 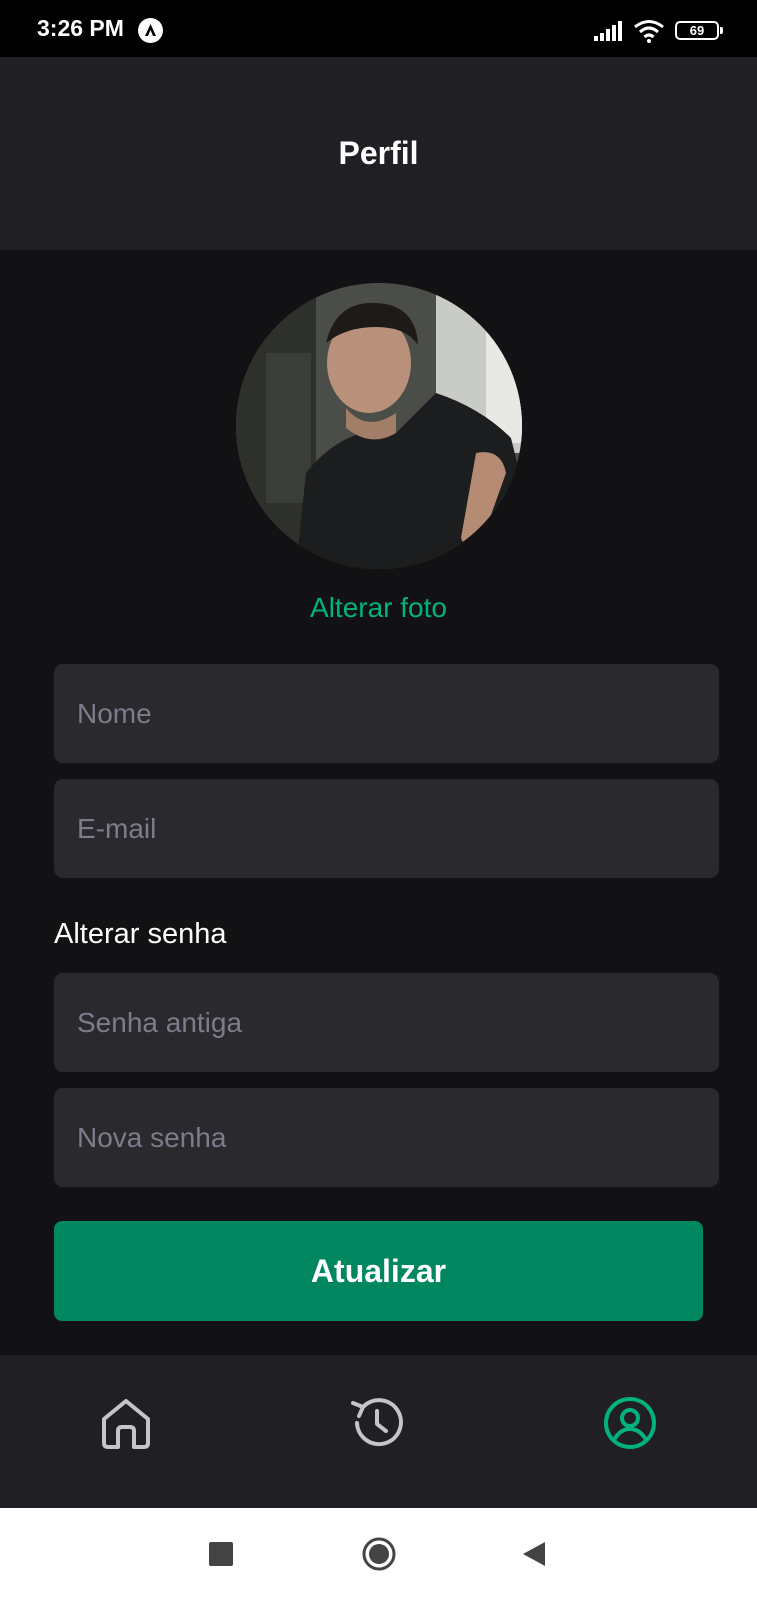 I want to click on battery-icon: 69, so click(x=699, y=30).